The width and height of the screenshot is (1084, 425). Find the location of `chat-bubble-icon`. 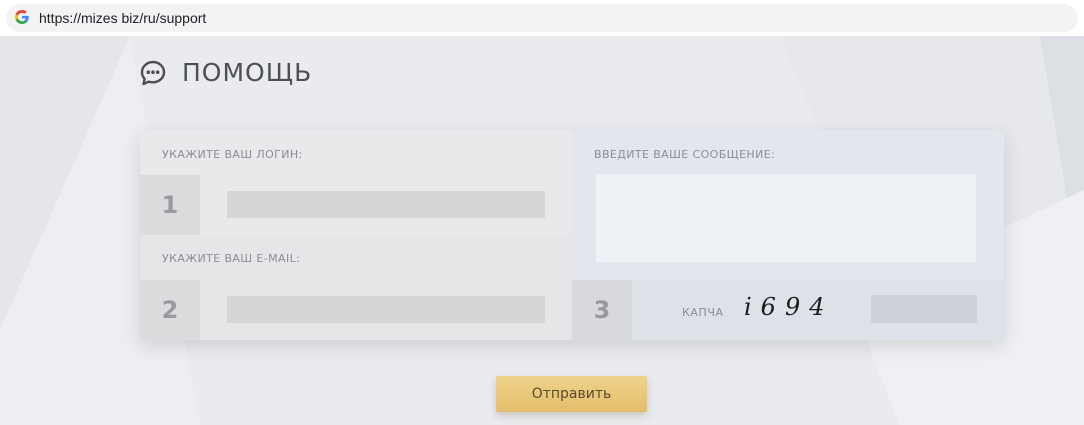

chat-bubble-icon is located at coordinates (153, 72).